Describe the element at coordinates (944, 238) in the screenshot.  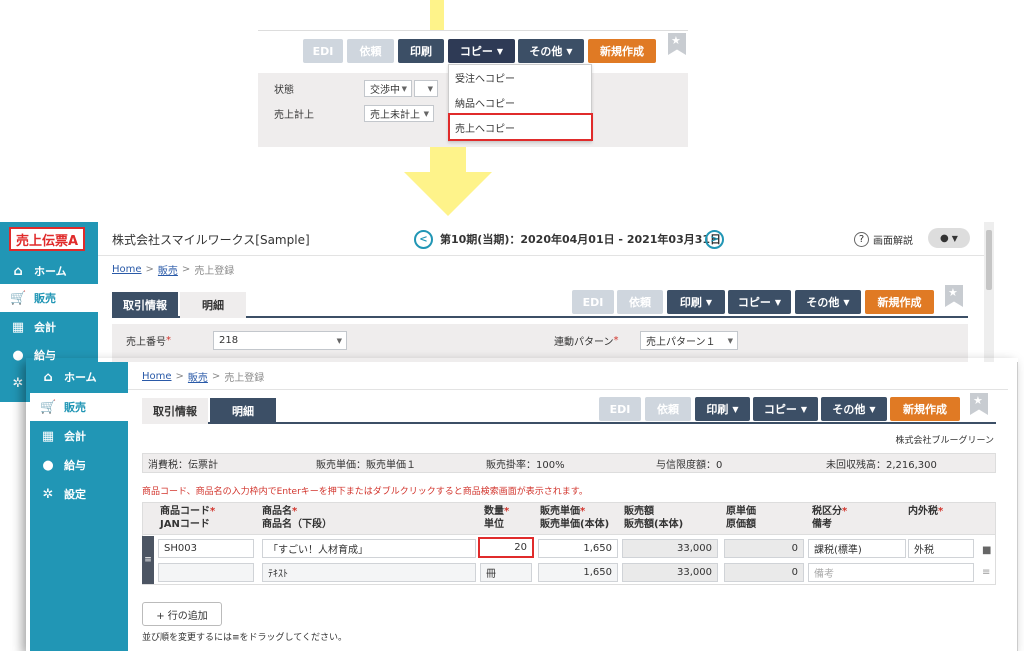
I see `user-icon: ●` at that location.